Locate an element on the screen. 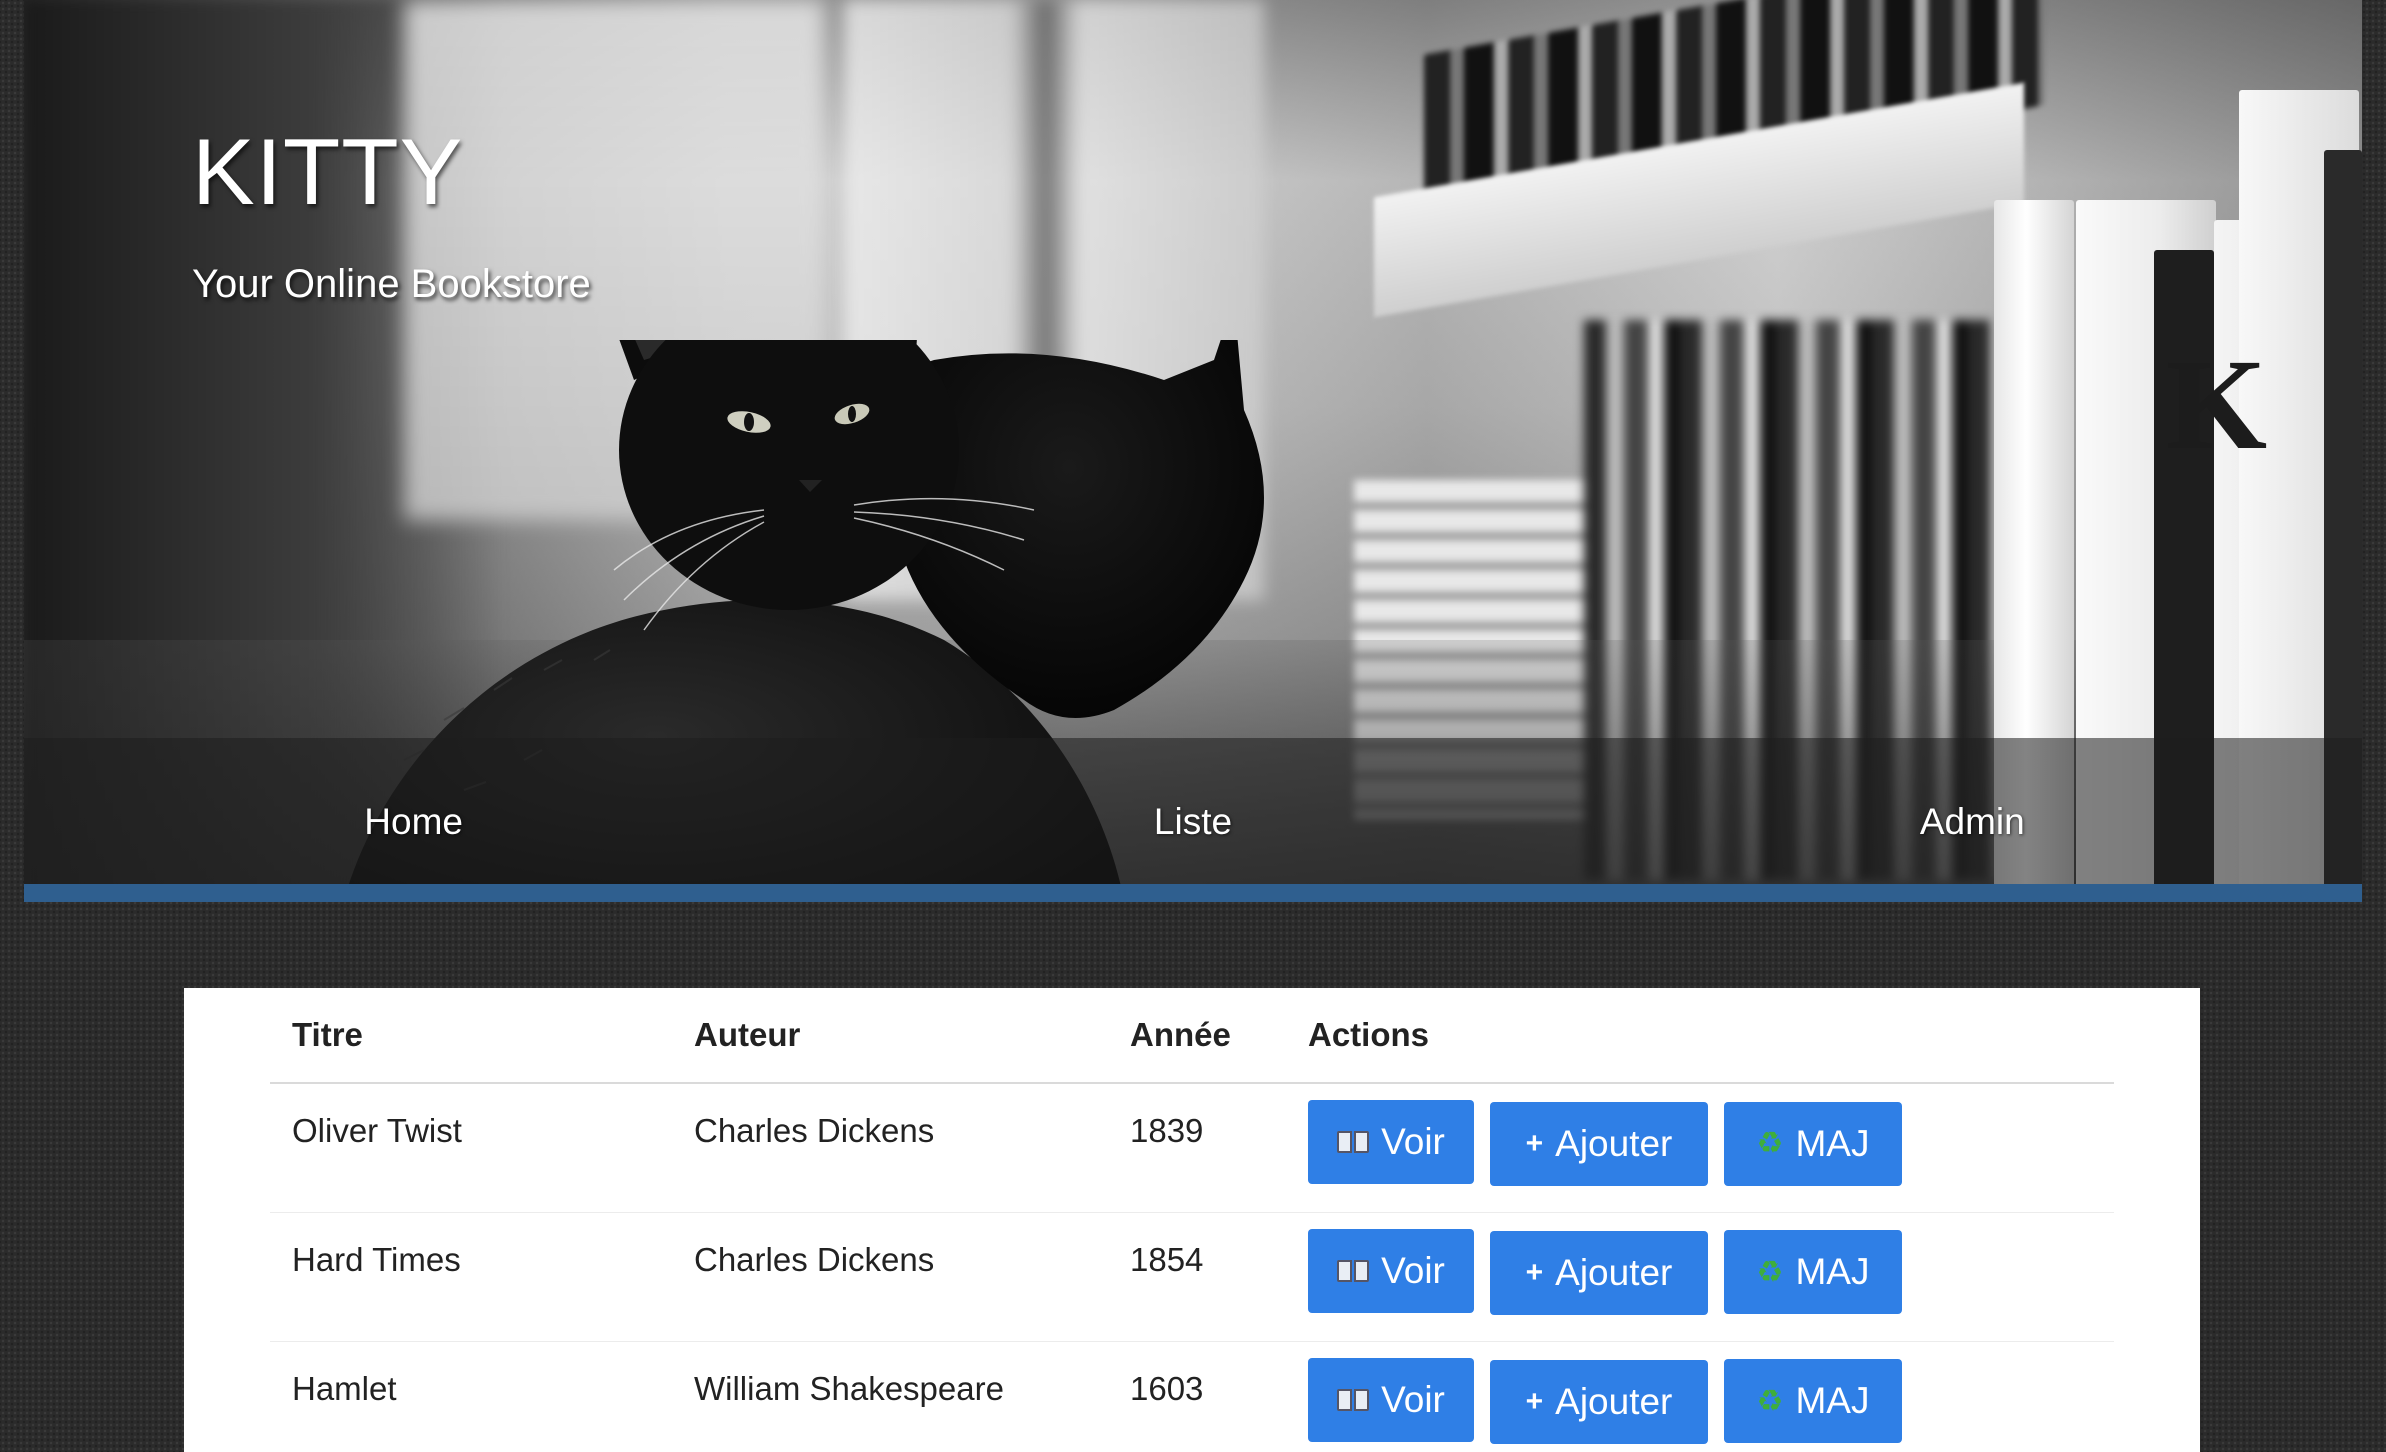  book-year: 1839 is located at coordinates (1197, 1148).